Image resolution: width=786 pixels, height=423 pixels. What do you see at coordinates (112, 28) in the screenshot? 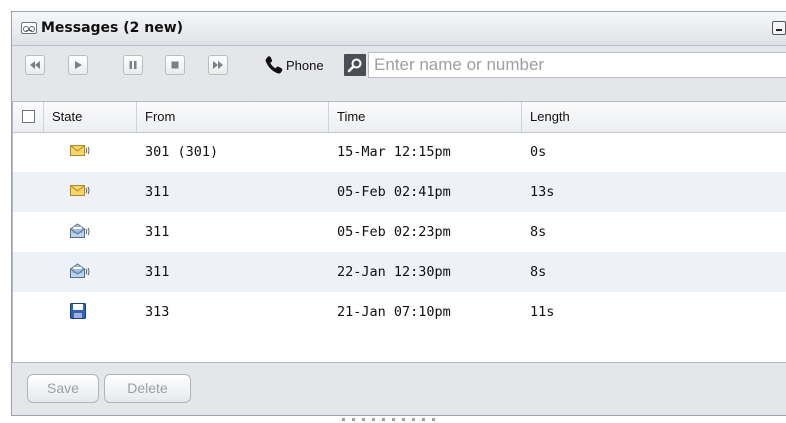
I see `panel-title: Messages (2 new)` at bounding box center [112, 28].